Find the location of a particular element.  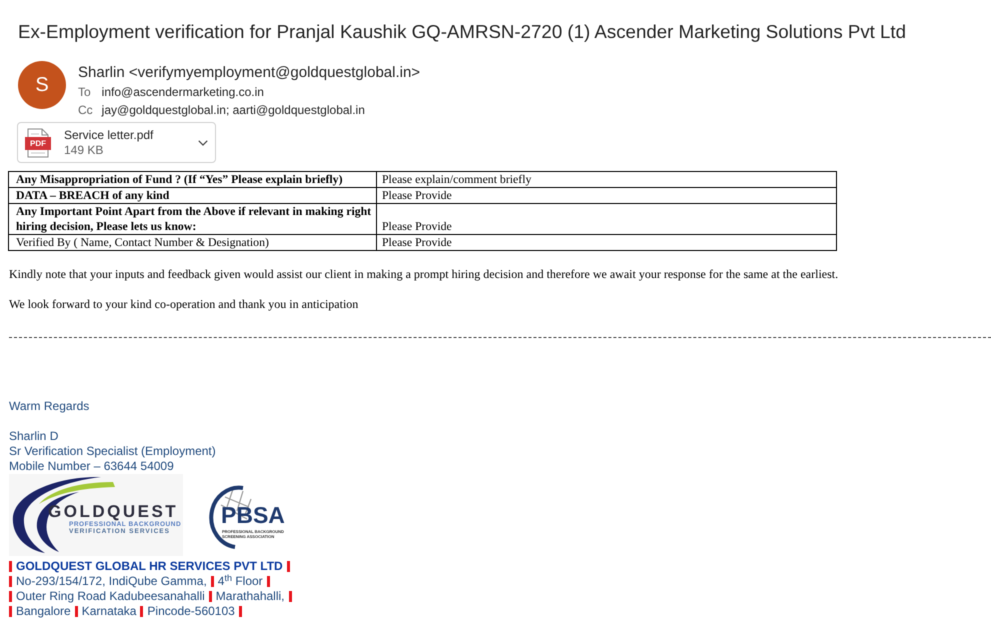

recipient-address: info@ascendermarketing.co.in is located at coordinates (183, 92).